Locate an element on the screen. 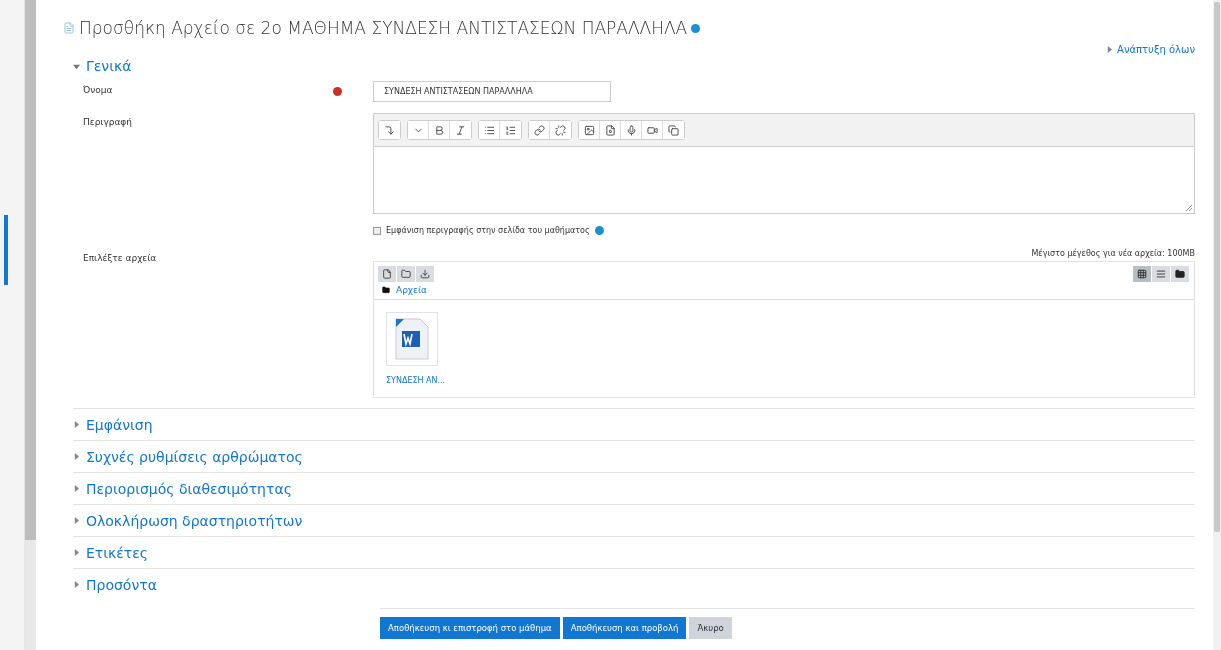  expand-all-link: Ανάπτυξη όλων is located at coordinates (1156, 49).